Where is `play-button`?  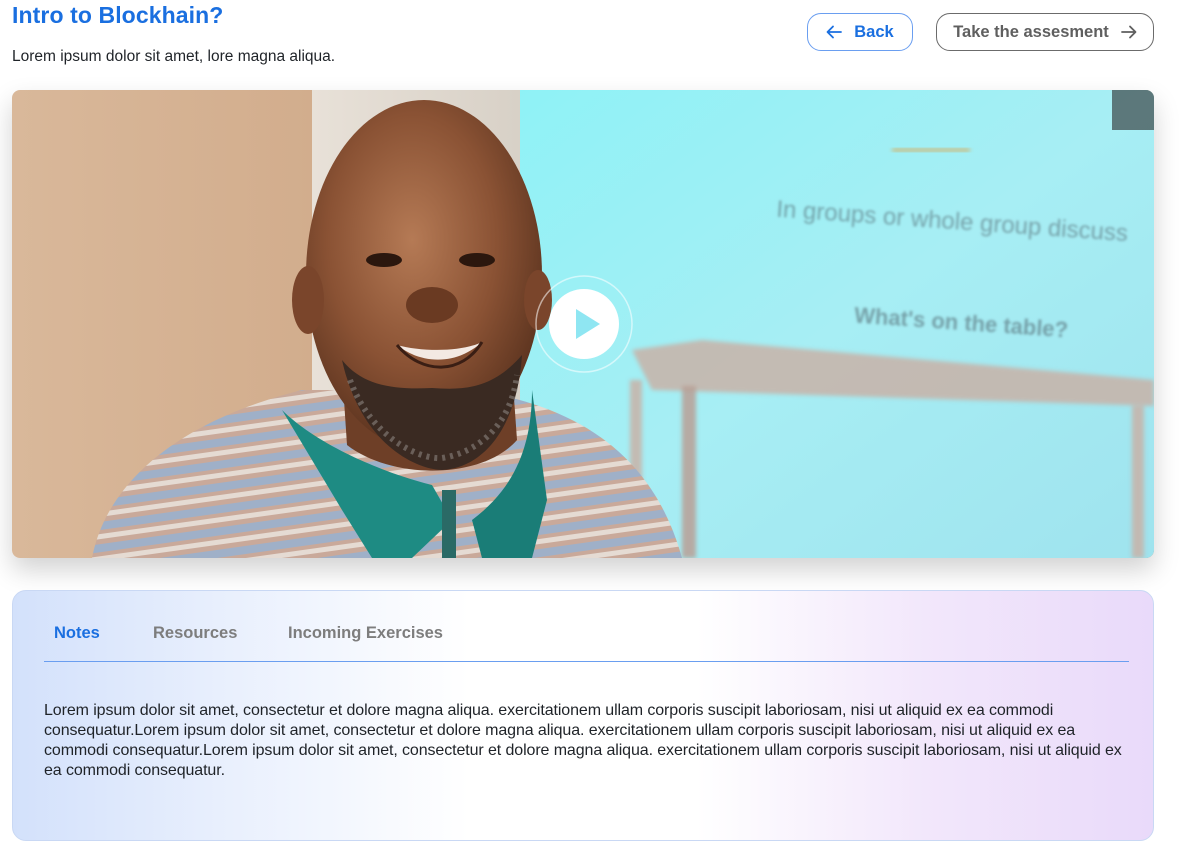 play-button is located at coordinates (584, 324).